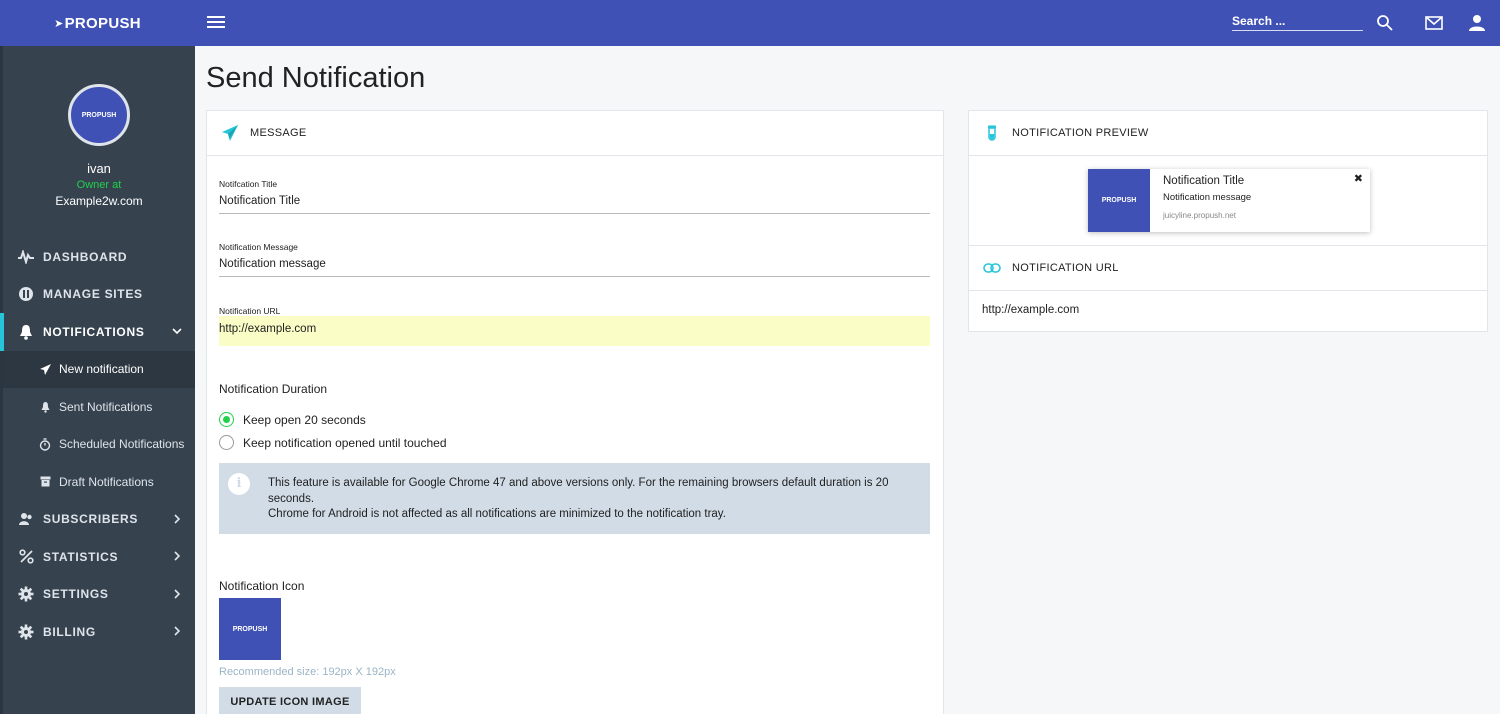  Describe the element at coordinates (26, 519) in the screenshot. I see `users-icon` at that location.